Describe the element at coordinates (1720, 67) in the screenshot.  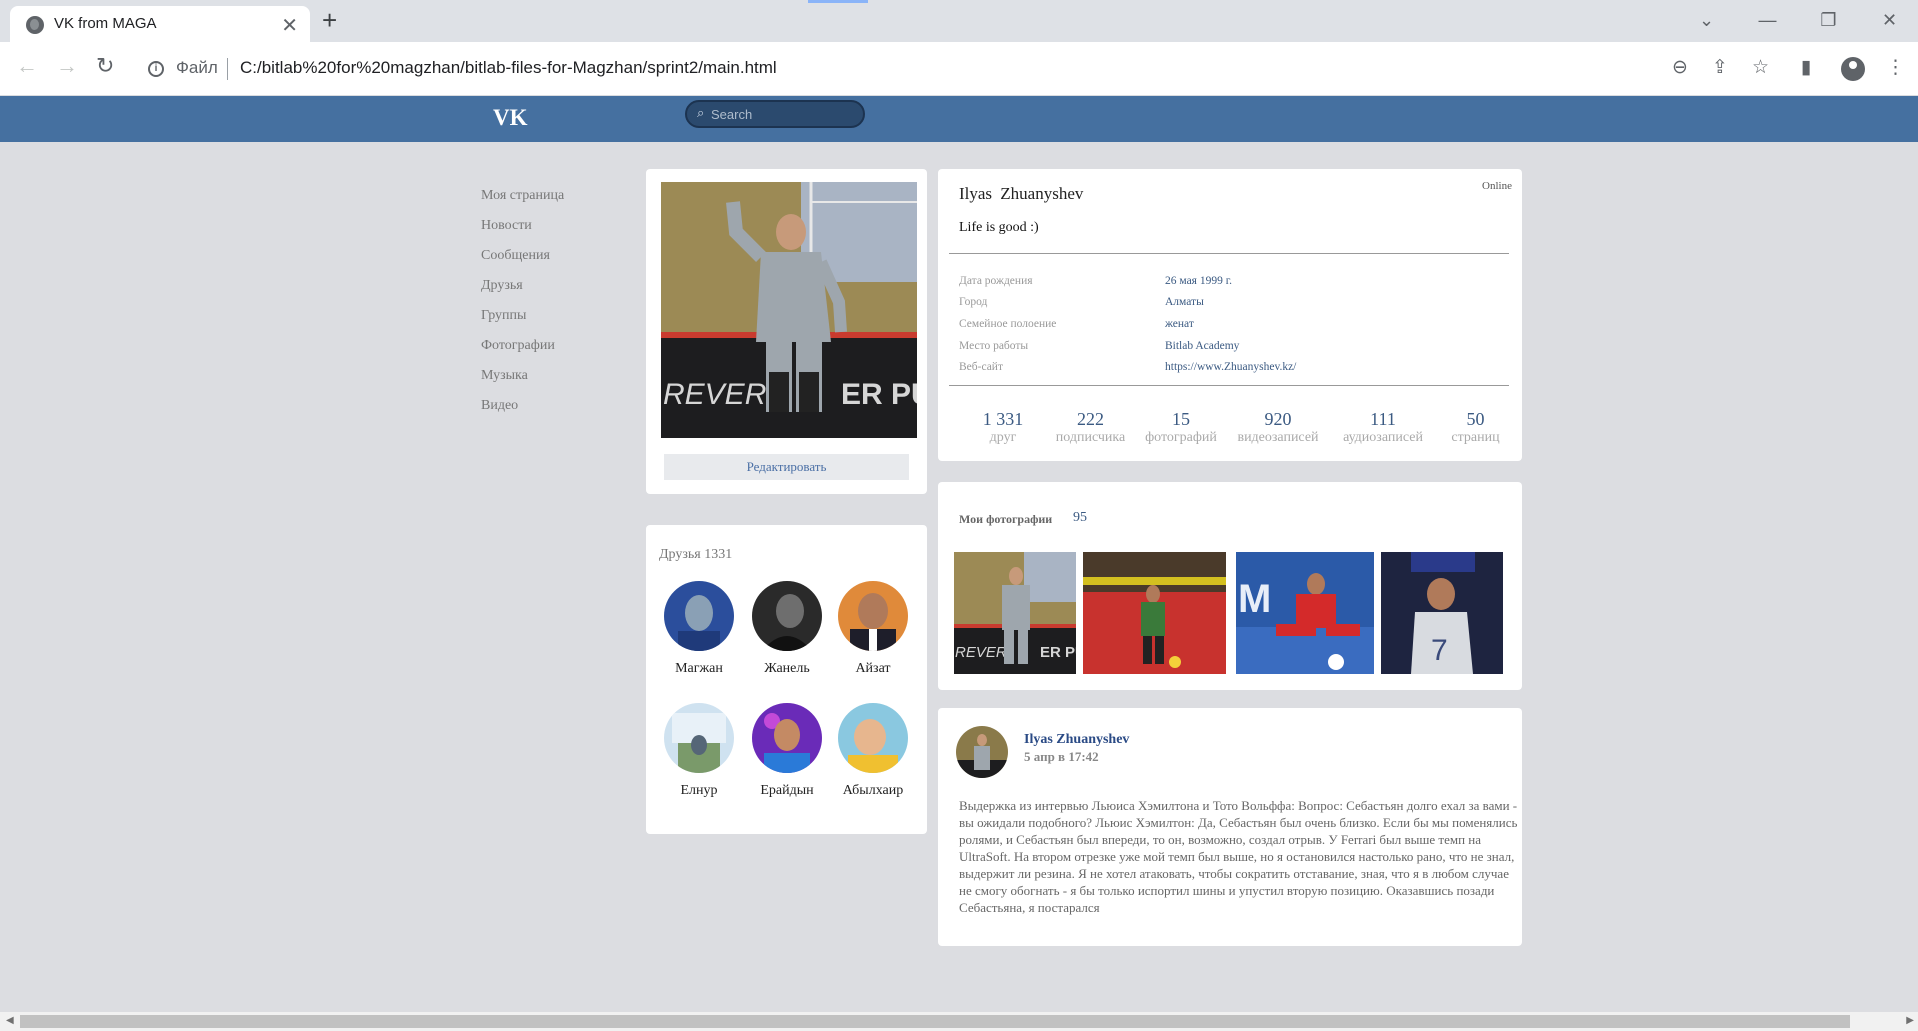
I see `share-icon: ⇪` at that location.